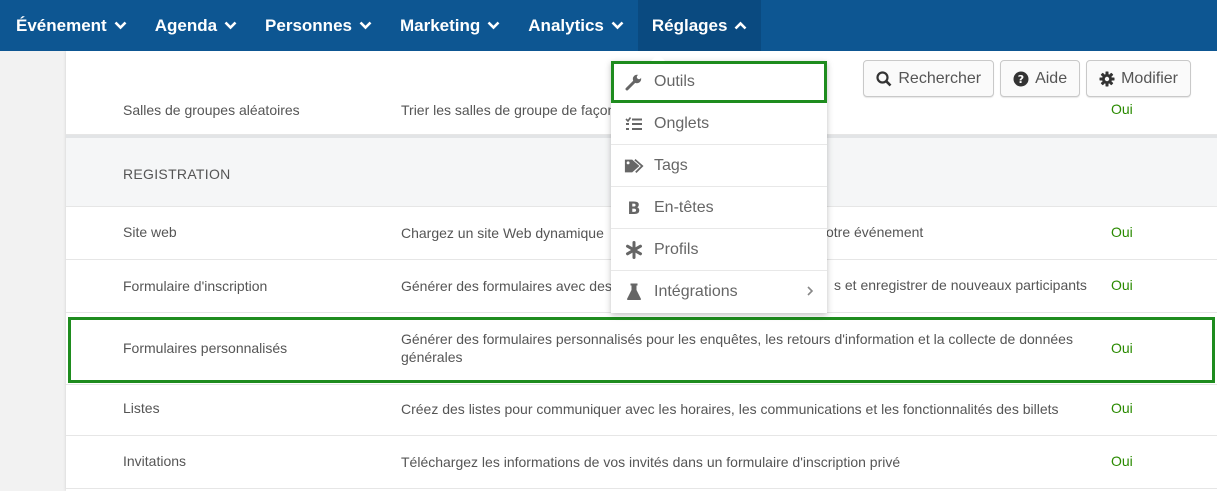 This screenshot has width=1217, height=491. I want to click on row-name: Salles de groupes aléatoires, so click(211, 110).